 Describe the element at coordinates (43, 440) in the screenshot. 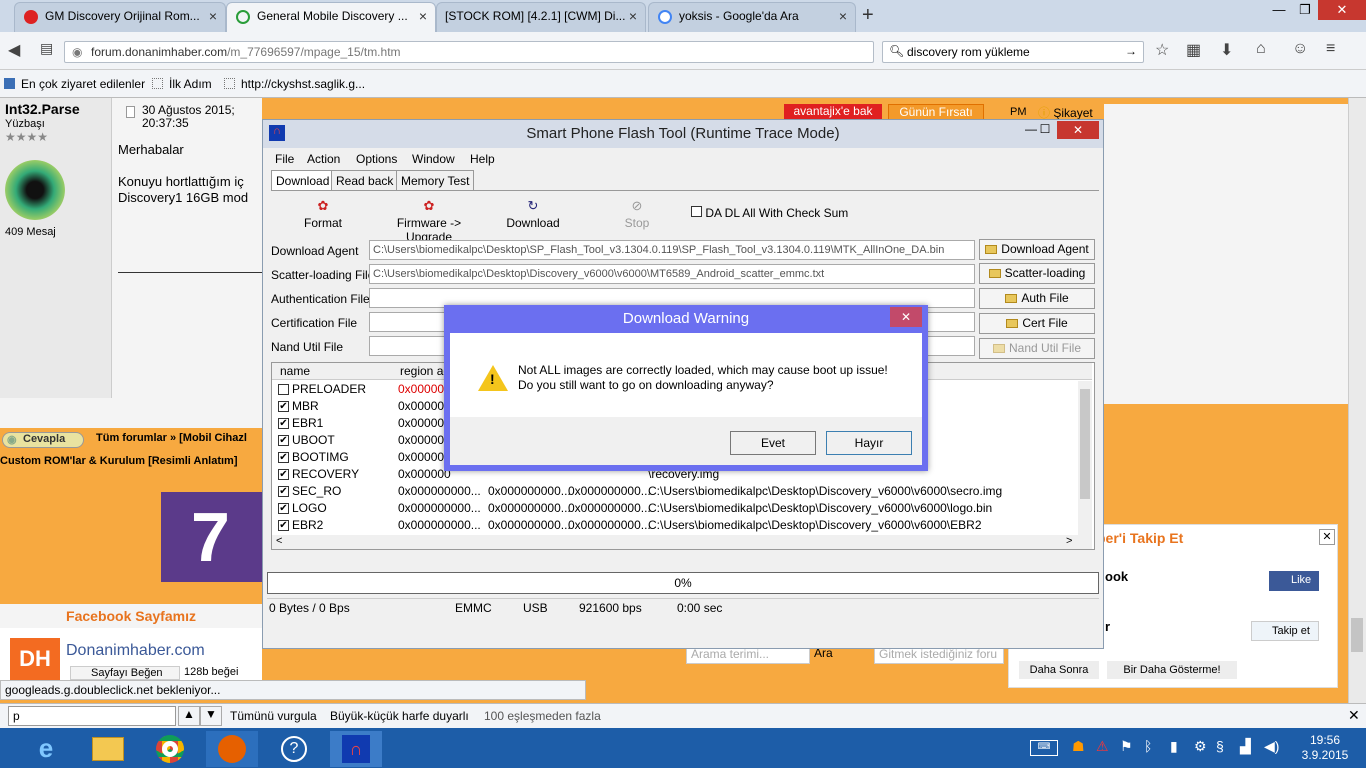

I see `reply-button: ◉ Cevapla` at that location.